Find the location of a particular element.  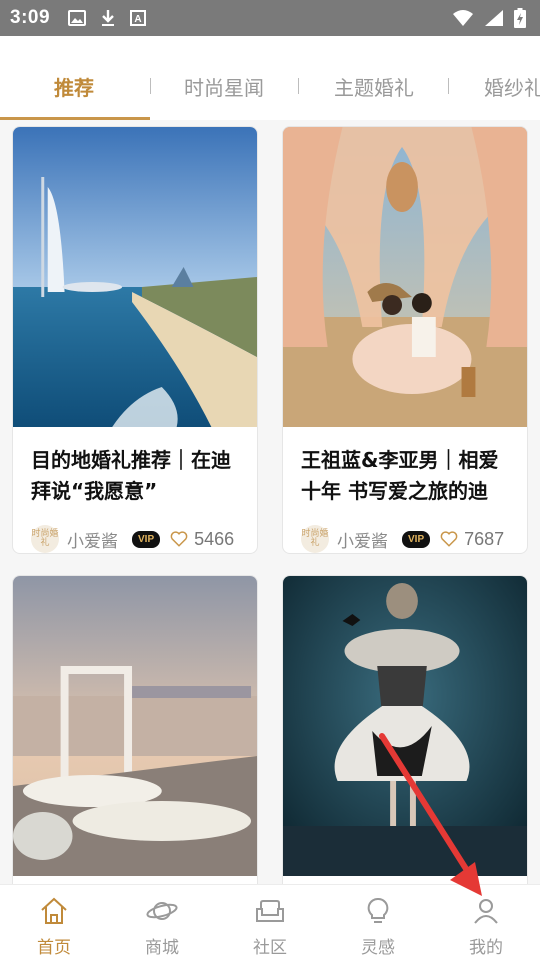

article-title: 王祖蓝&李亚男｜相爱十年 书写爱之旅的迪 is located at coordinates (405, 468).